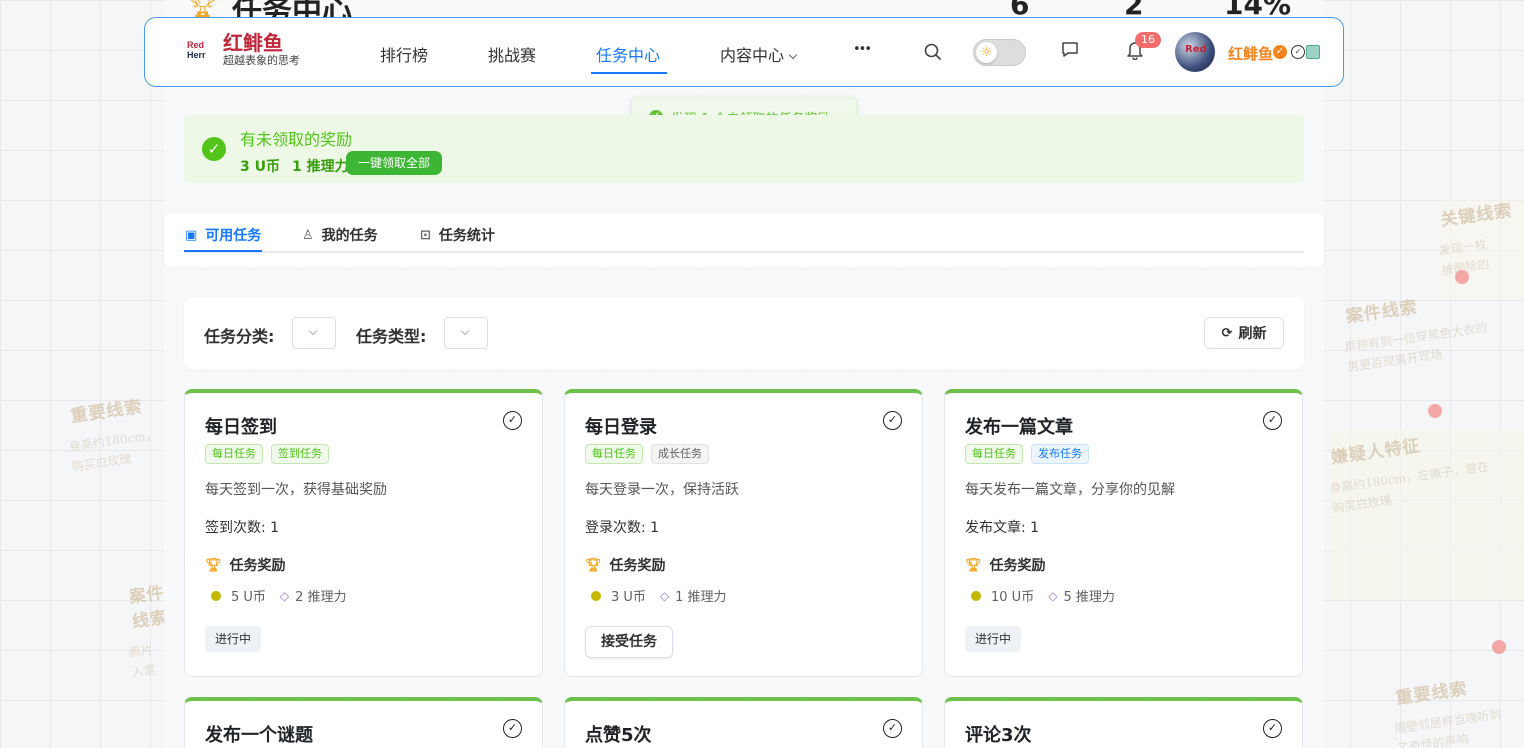 This screenshot has width=1524, height=748. I want to click on tab-label: 可用任务, so click(233, 236).